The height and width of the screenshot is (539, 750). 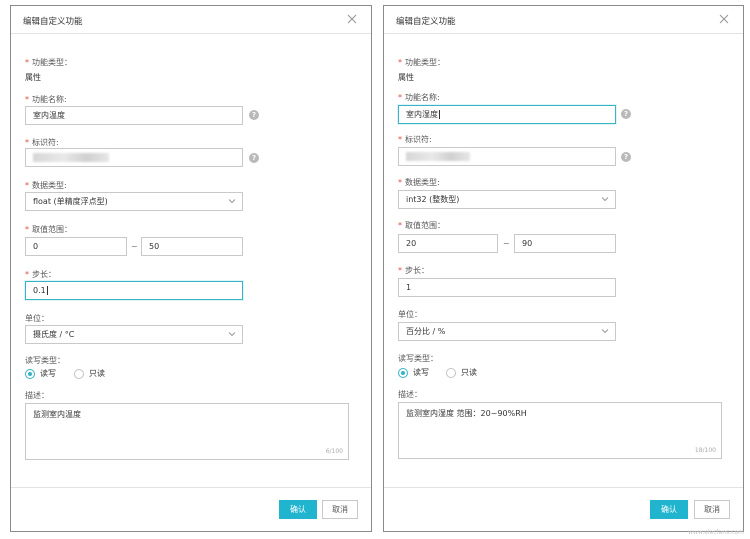 What do you see at coordinates (334, 451) in the screenshot?
I see `char-counter: 6/100` at bounding box center [334, 451].